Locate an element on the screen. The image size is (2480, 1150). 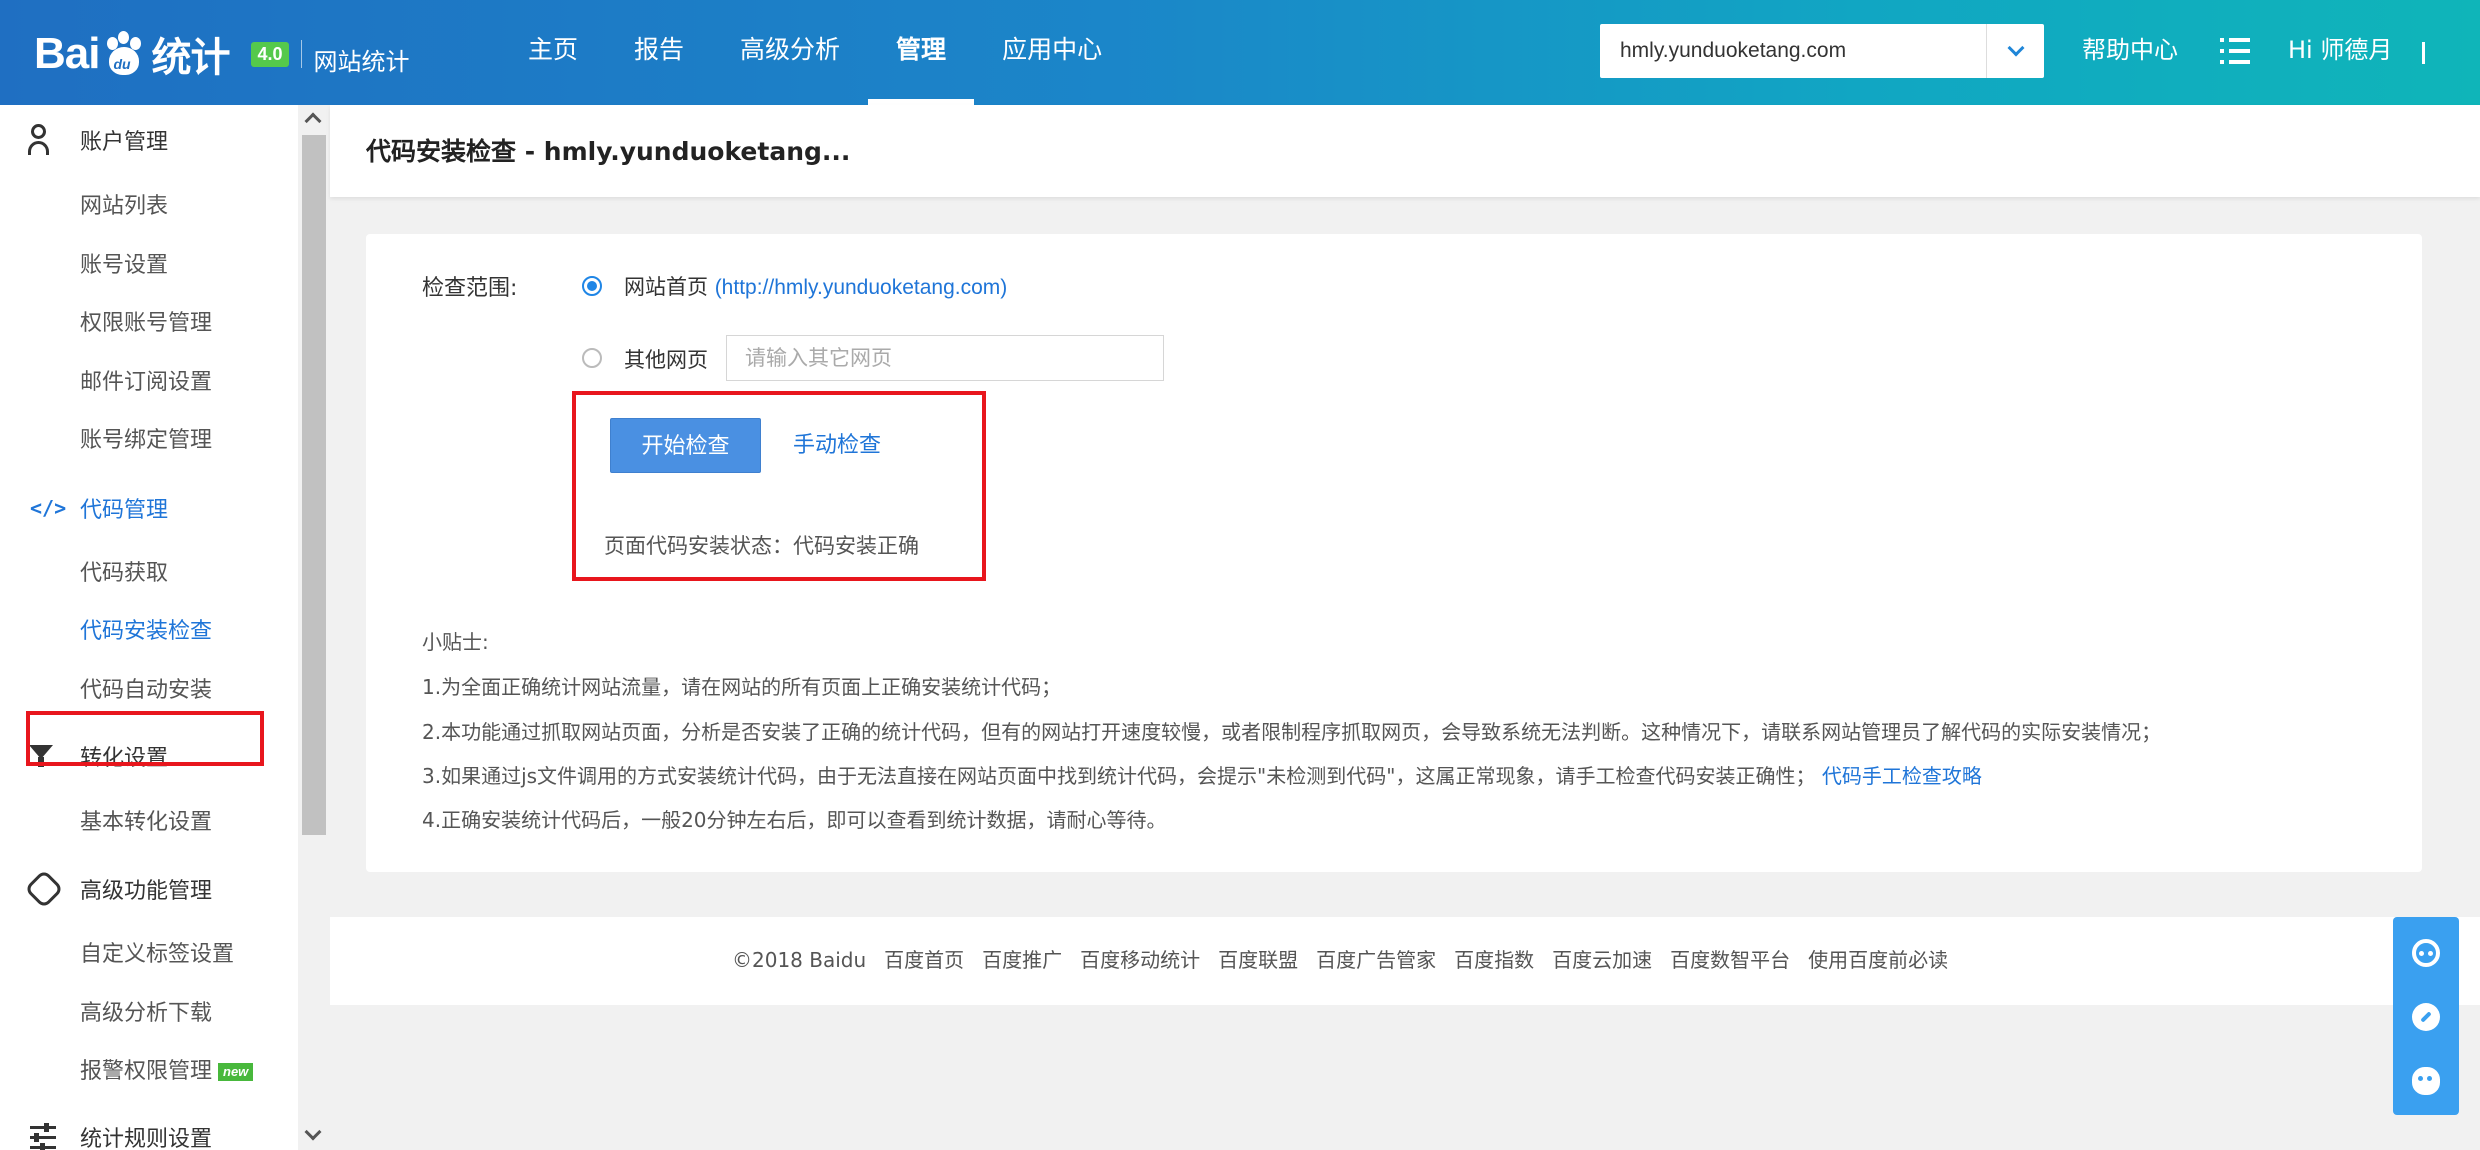
active-item-highlight is located at coordinates (145, 738).